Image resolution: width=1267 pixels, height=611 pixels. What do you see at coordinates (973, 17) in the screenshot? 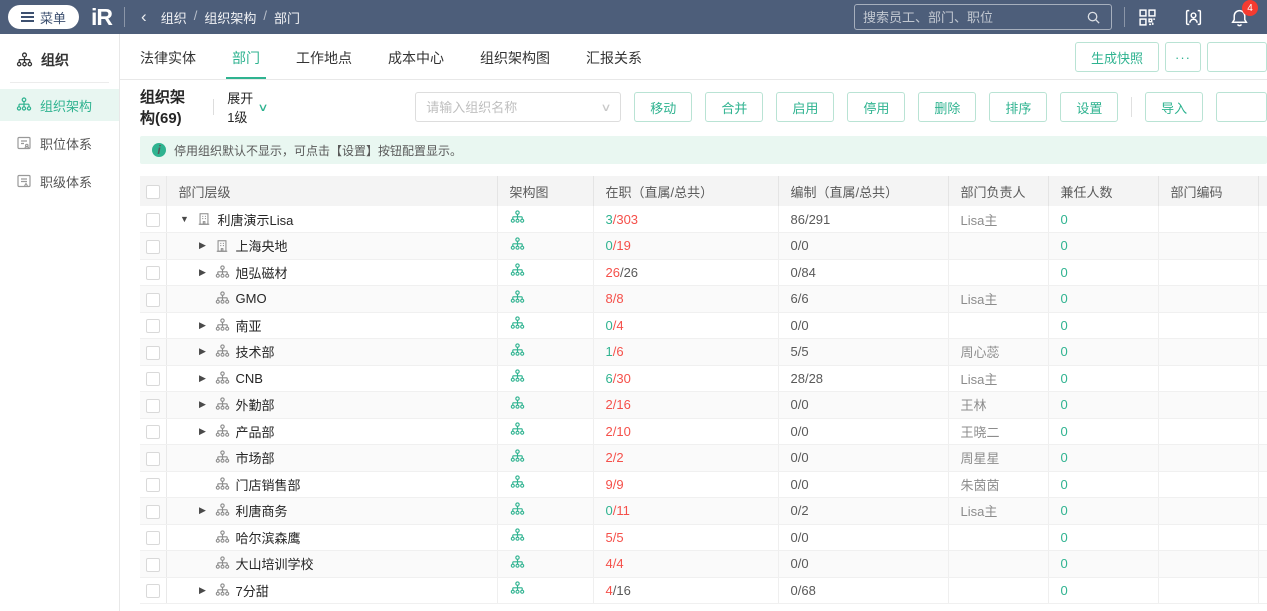
I see `global-search-input` at bounding box center [973, 17].